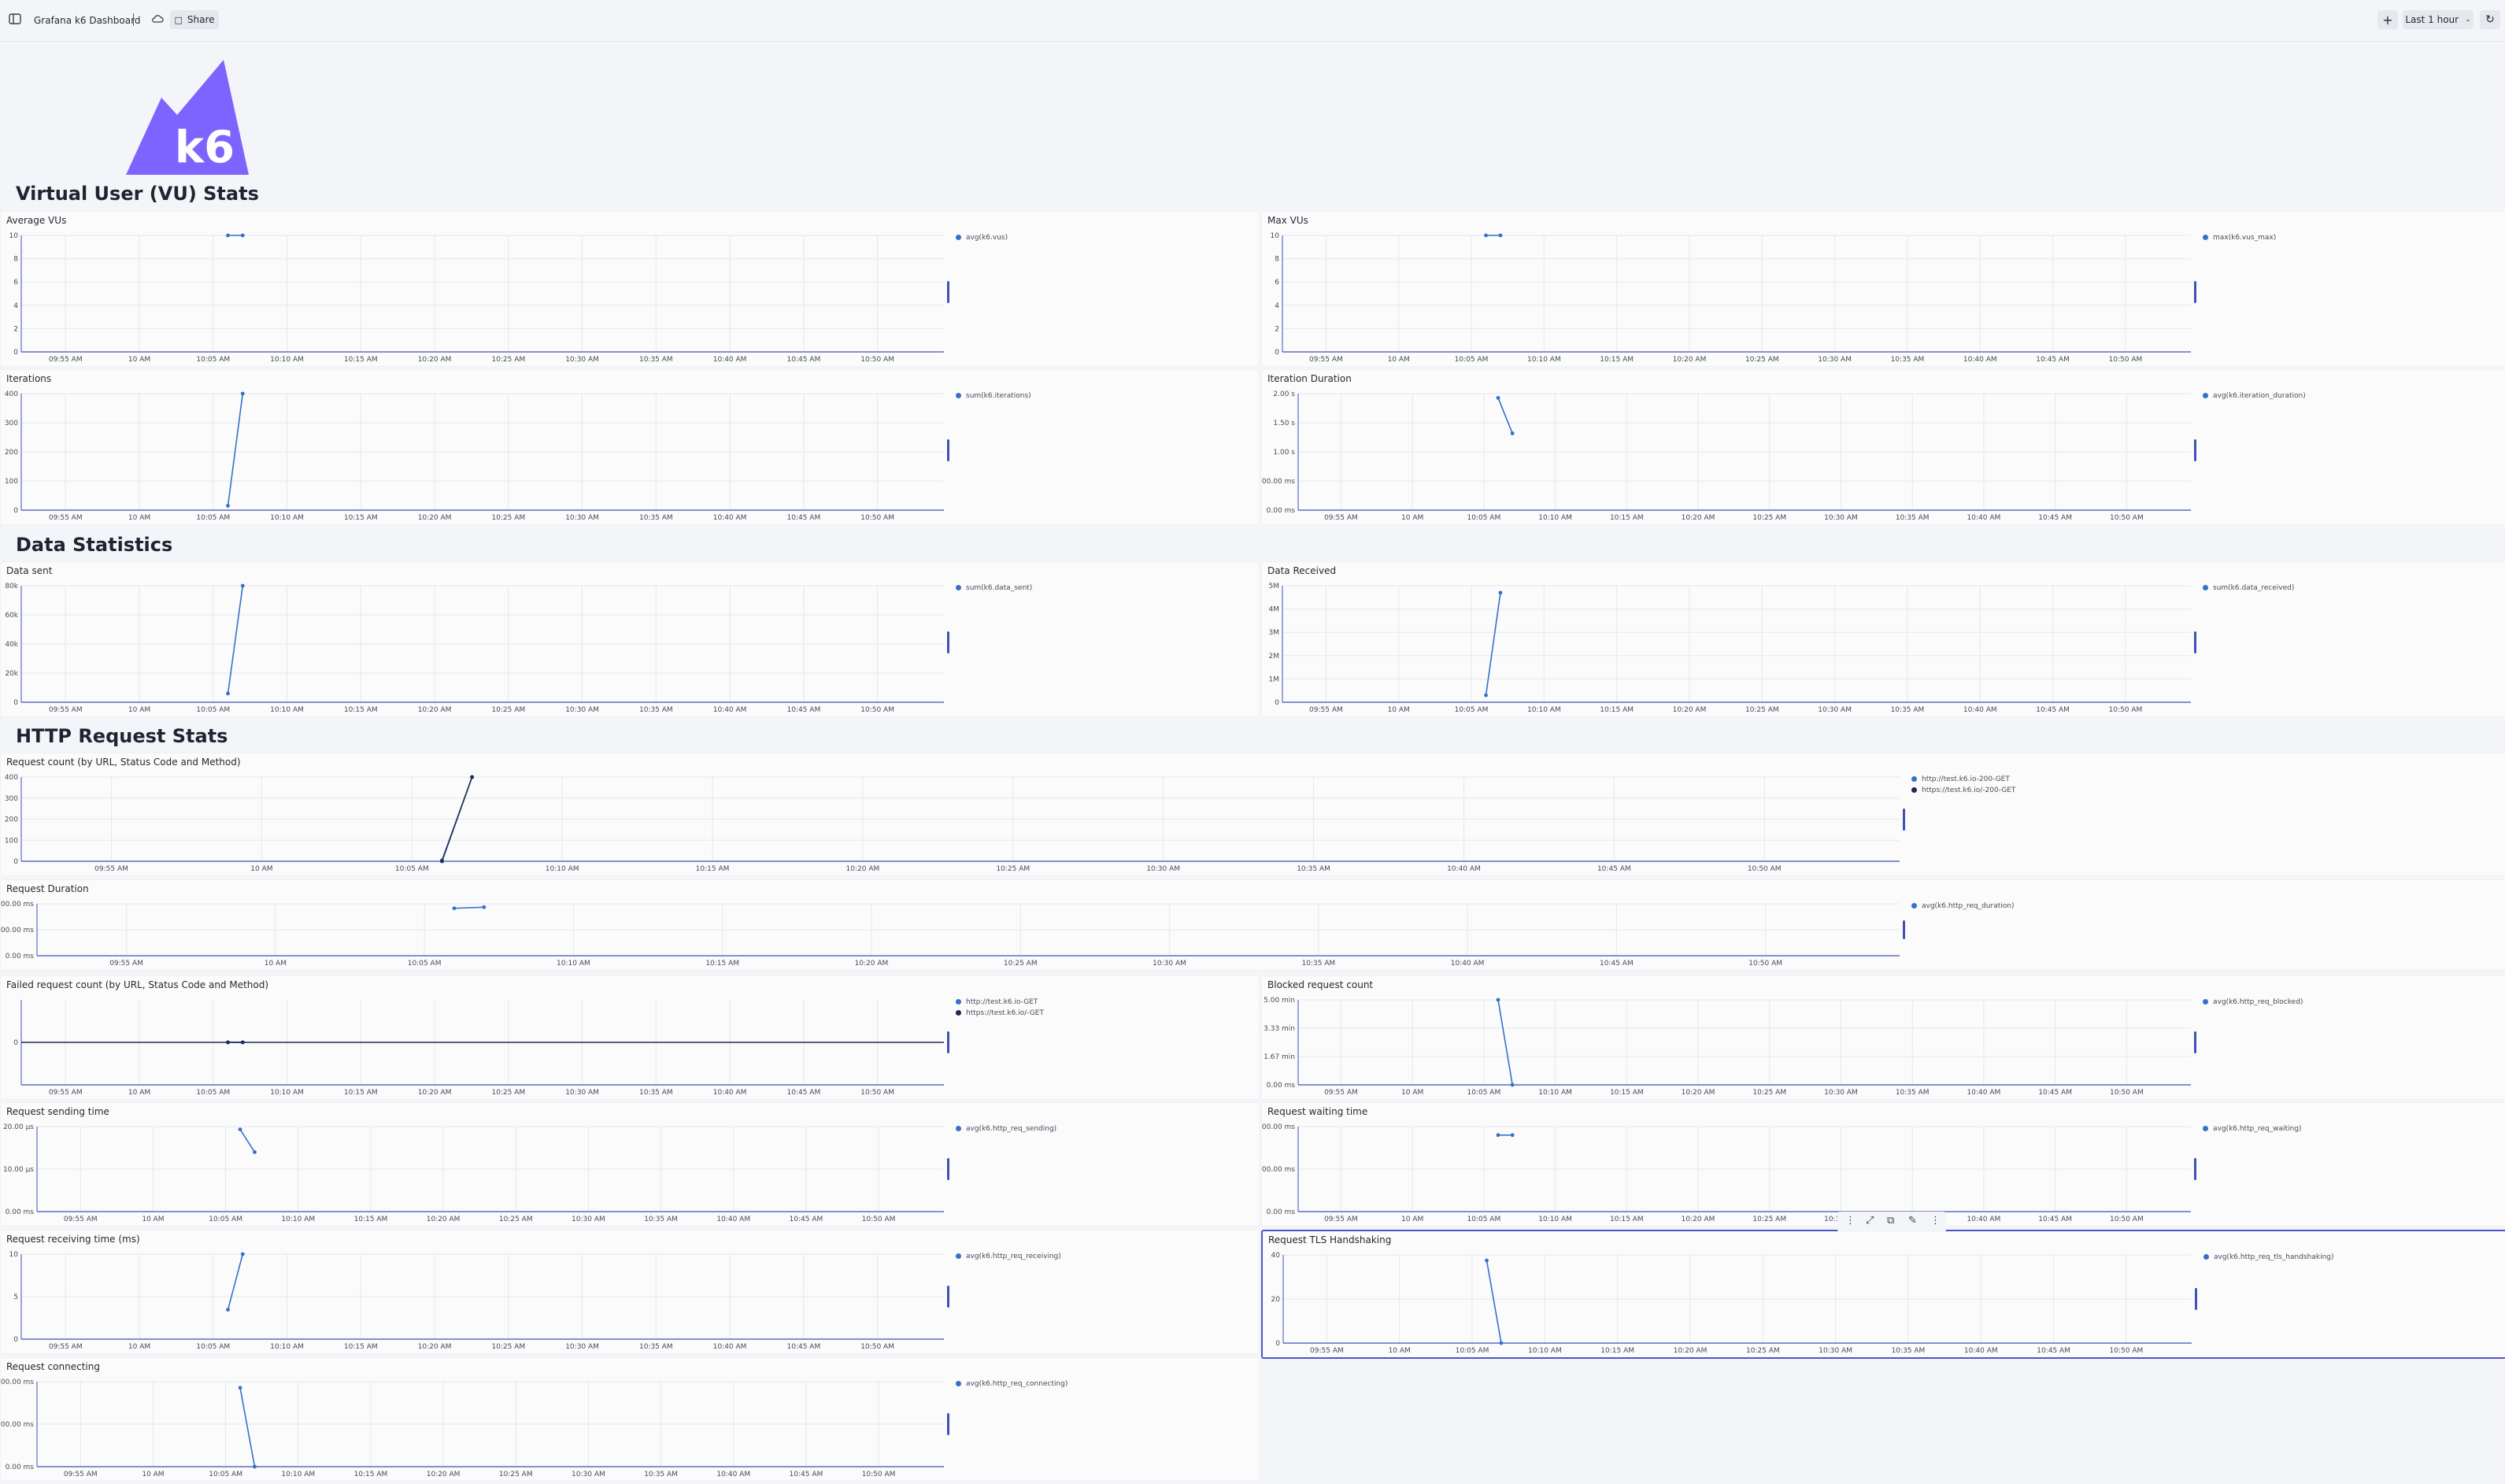  What do you see at coordinates (1012, 1385) in the screenshot?
I see `legend-item: avg(k6.http_req_connecting)` at bounding box center [1012, 1385].